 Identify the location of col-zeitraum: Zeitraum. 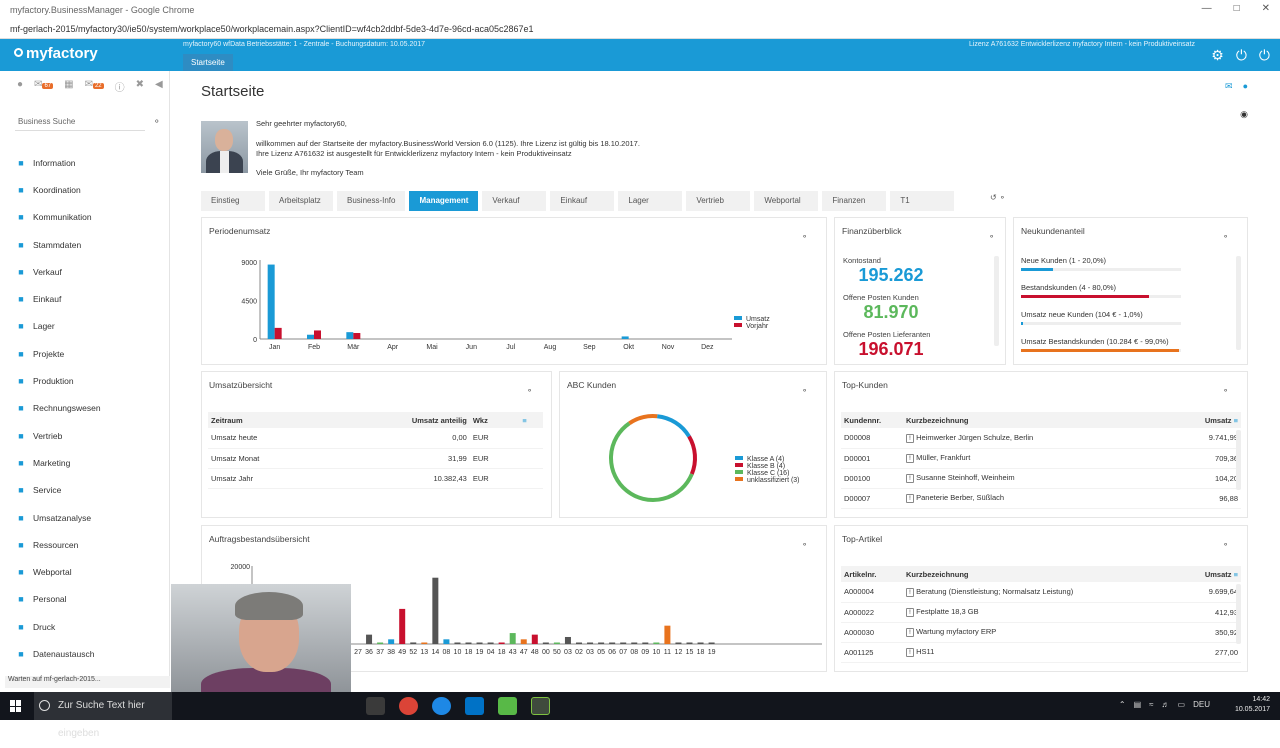
(270, 420).